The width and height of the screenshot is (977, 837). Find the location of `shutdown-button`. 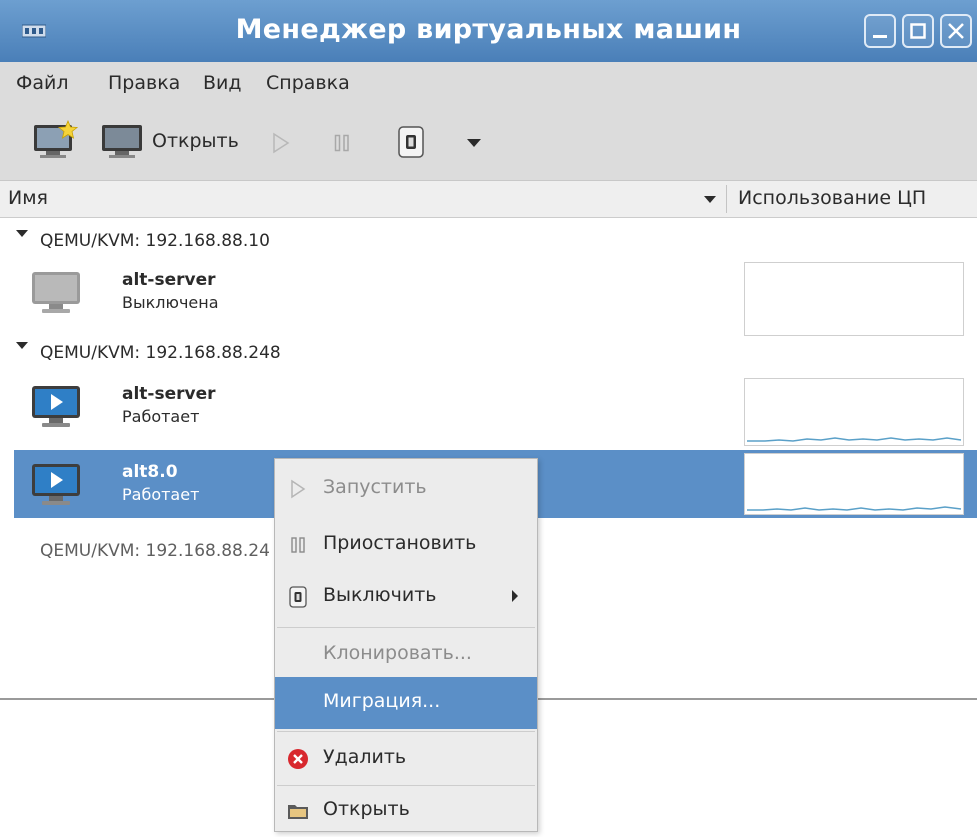

shutdown-button is located at coordinates (411, 142).